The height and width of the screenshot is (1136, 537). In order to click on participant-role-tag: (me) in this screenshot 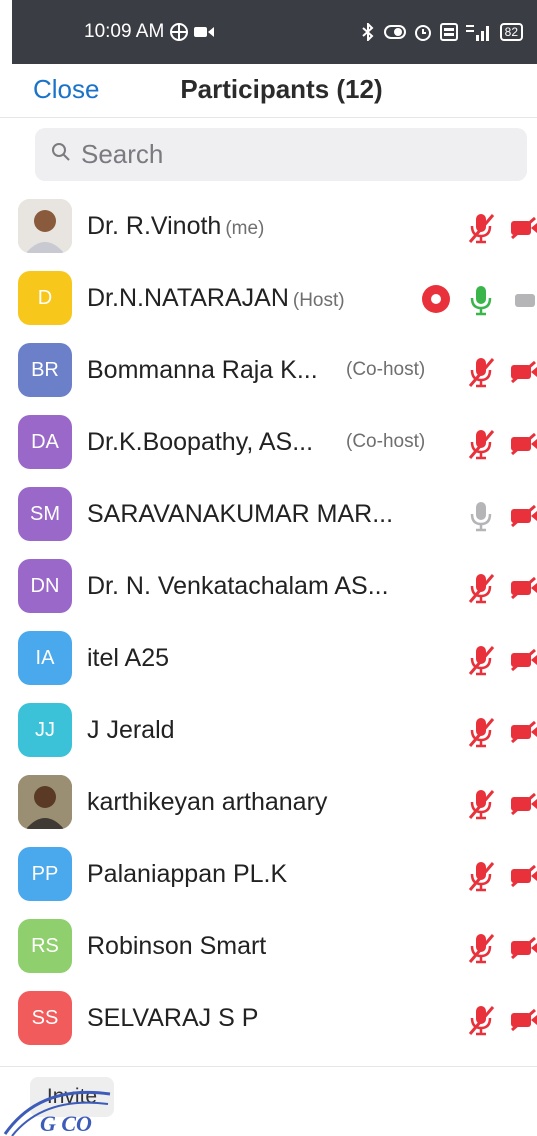, I will do `click(245, 228)`.